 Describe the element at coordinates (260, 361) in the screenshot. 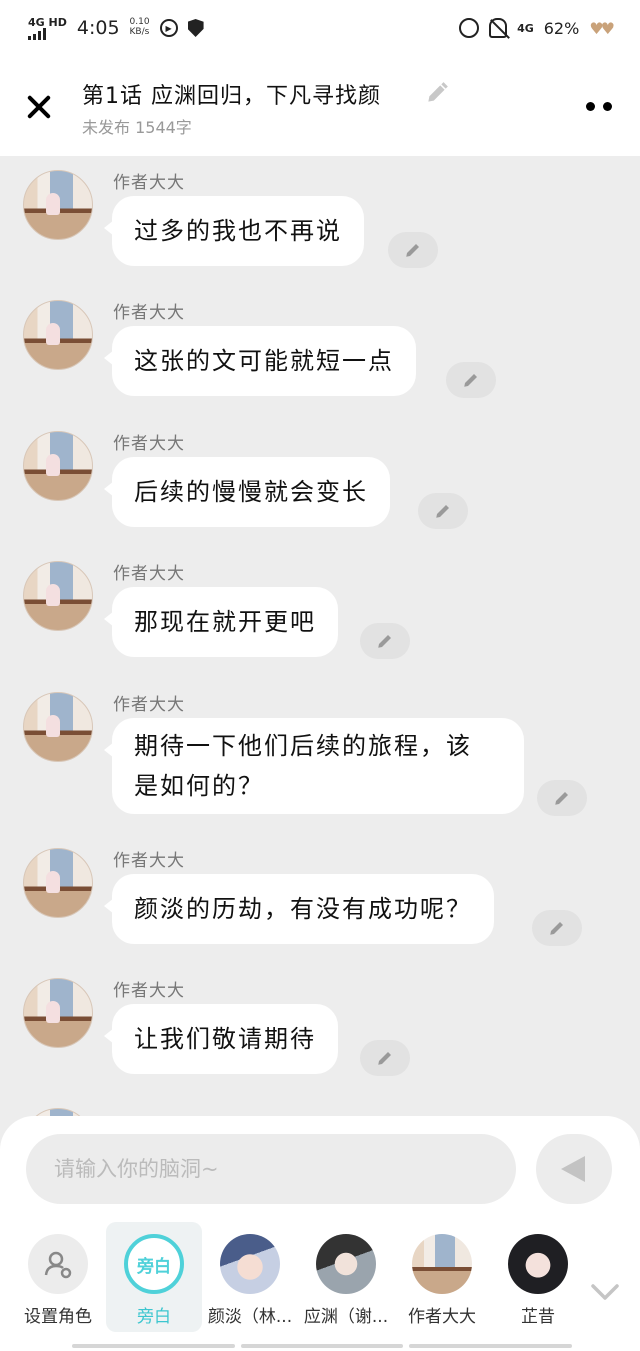

I see `message-bubble: 这张的文可能就短一点` at that location.